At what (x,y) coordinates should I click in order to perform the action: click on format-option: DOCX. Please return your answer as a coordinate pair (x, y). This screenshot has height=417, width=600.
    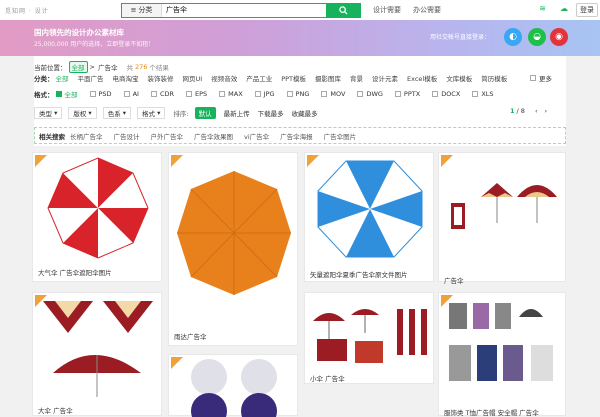
    Looking at the image, I should click on (446, 94).